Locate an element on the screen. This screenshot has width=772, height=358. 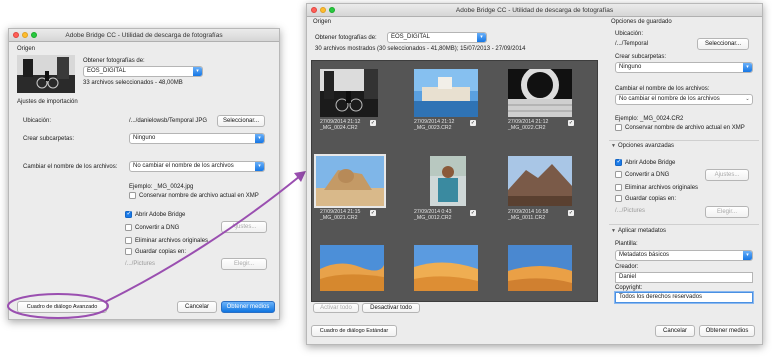
apply-metadata-heading: ▼ Aplicar metadatos is located at coordinates (638, 231).